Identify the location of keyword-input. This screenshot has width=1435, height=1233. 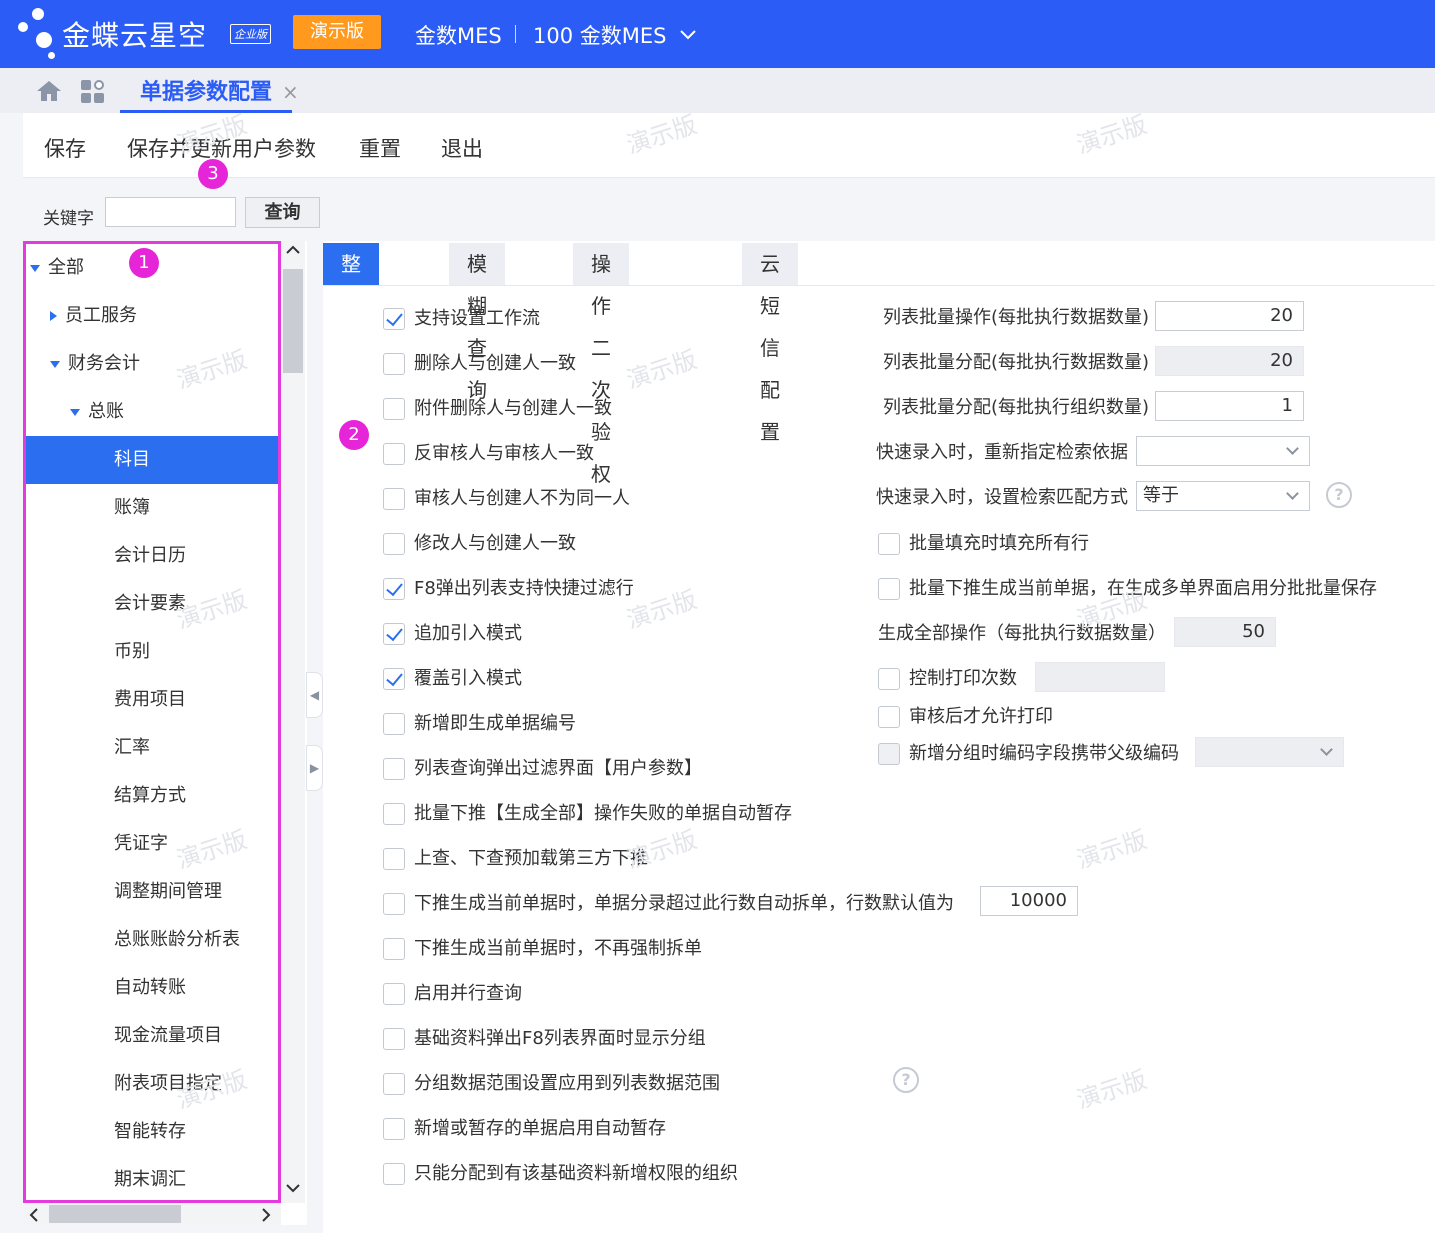
(170, 212).